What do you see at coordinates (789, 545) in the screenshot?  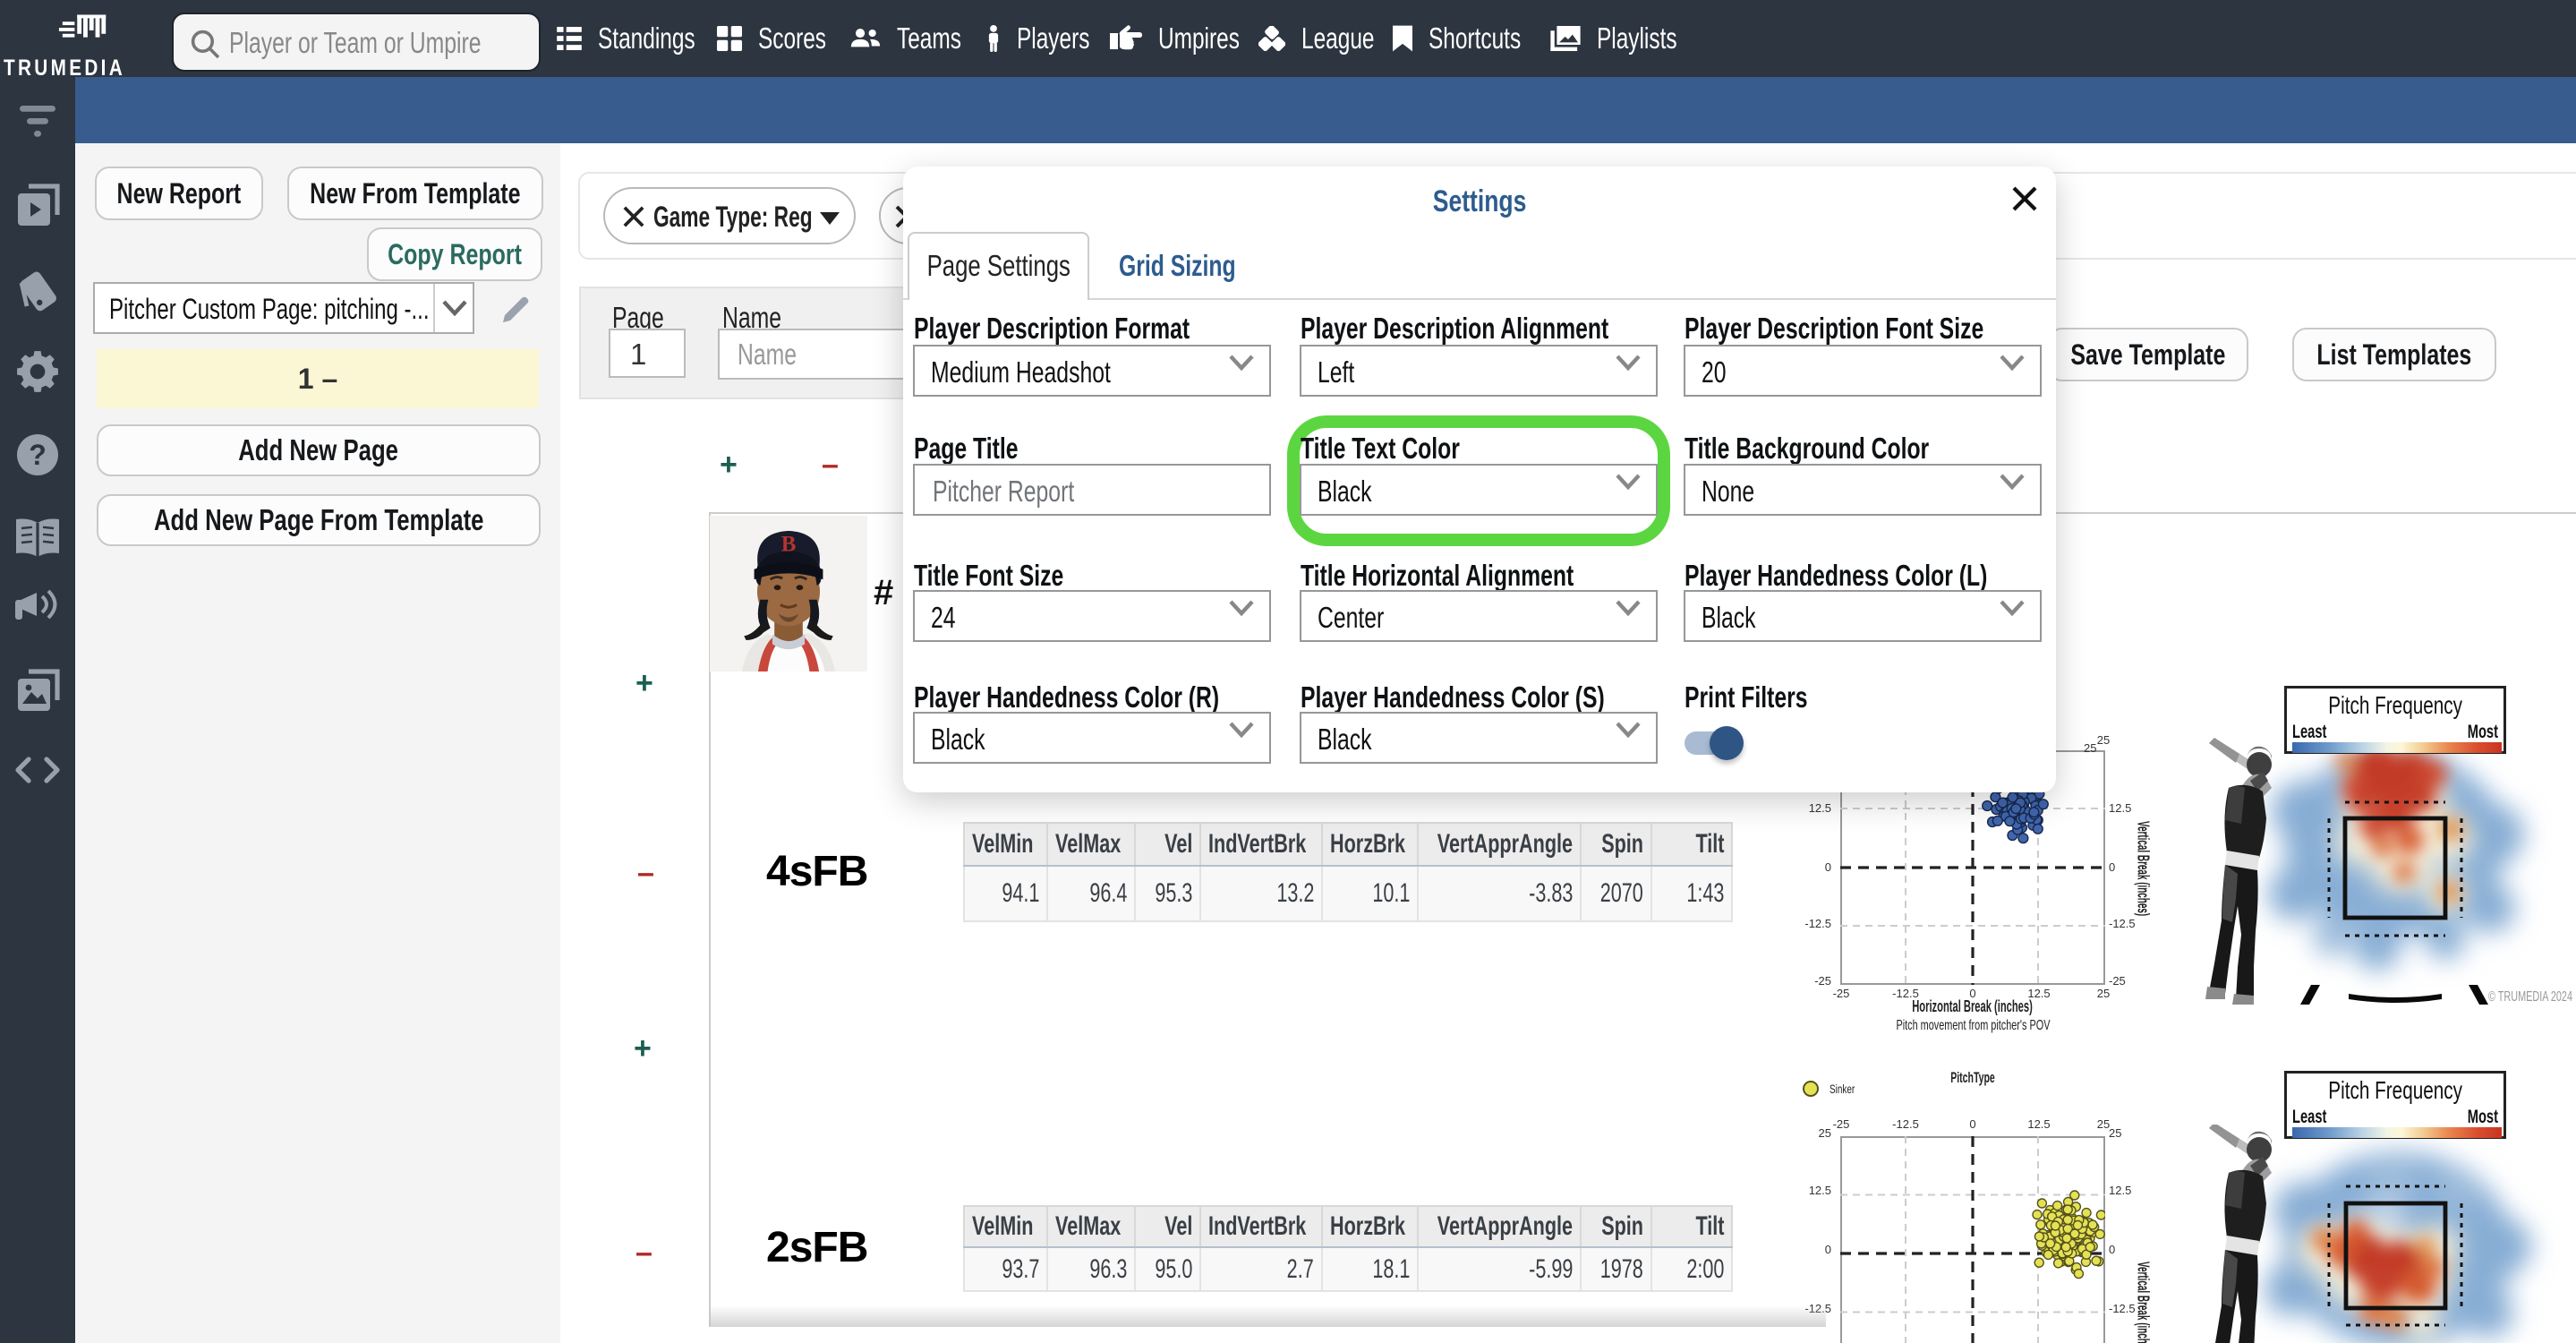 I see `svg-text: B` at bounding box center [789, 545].